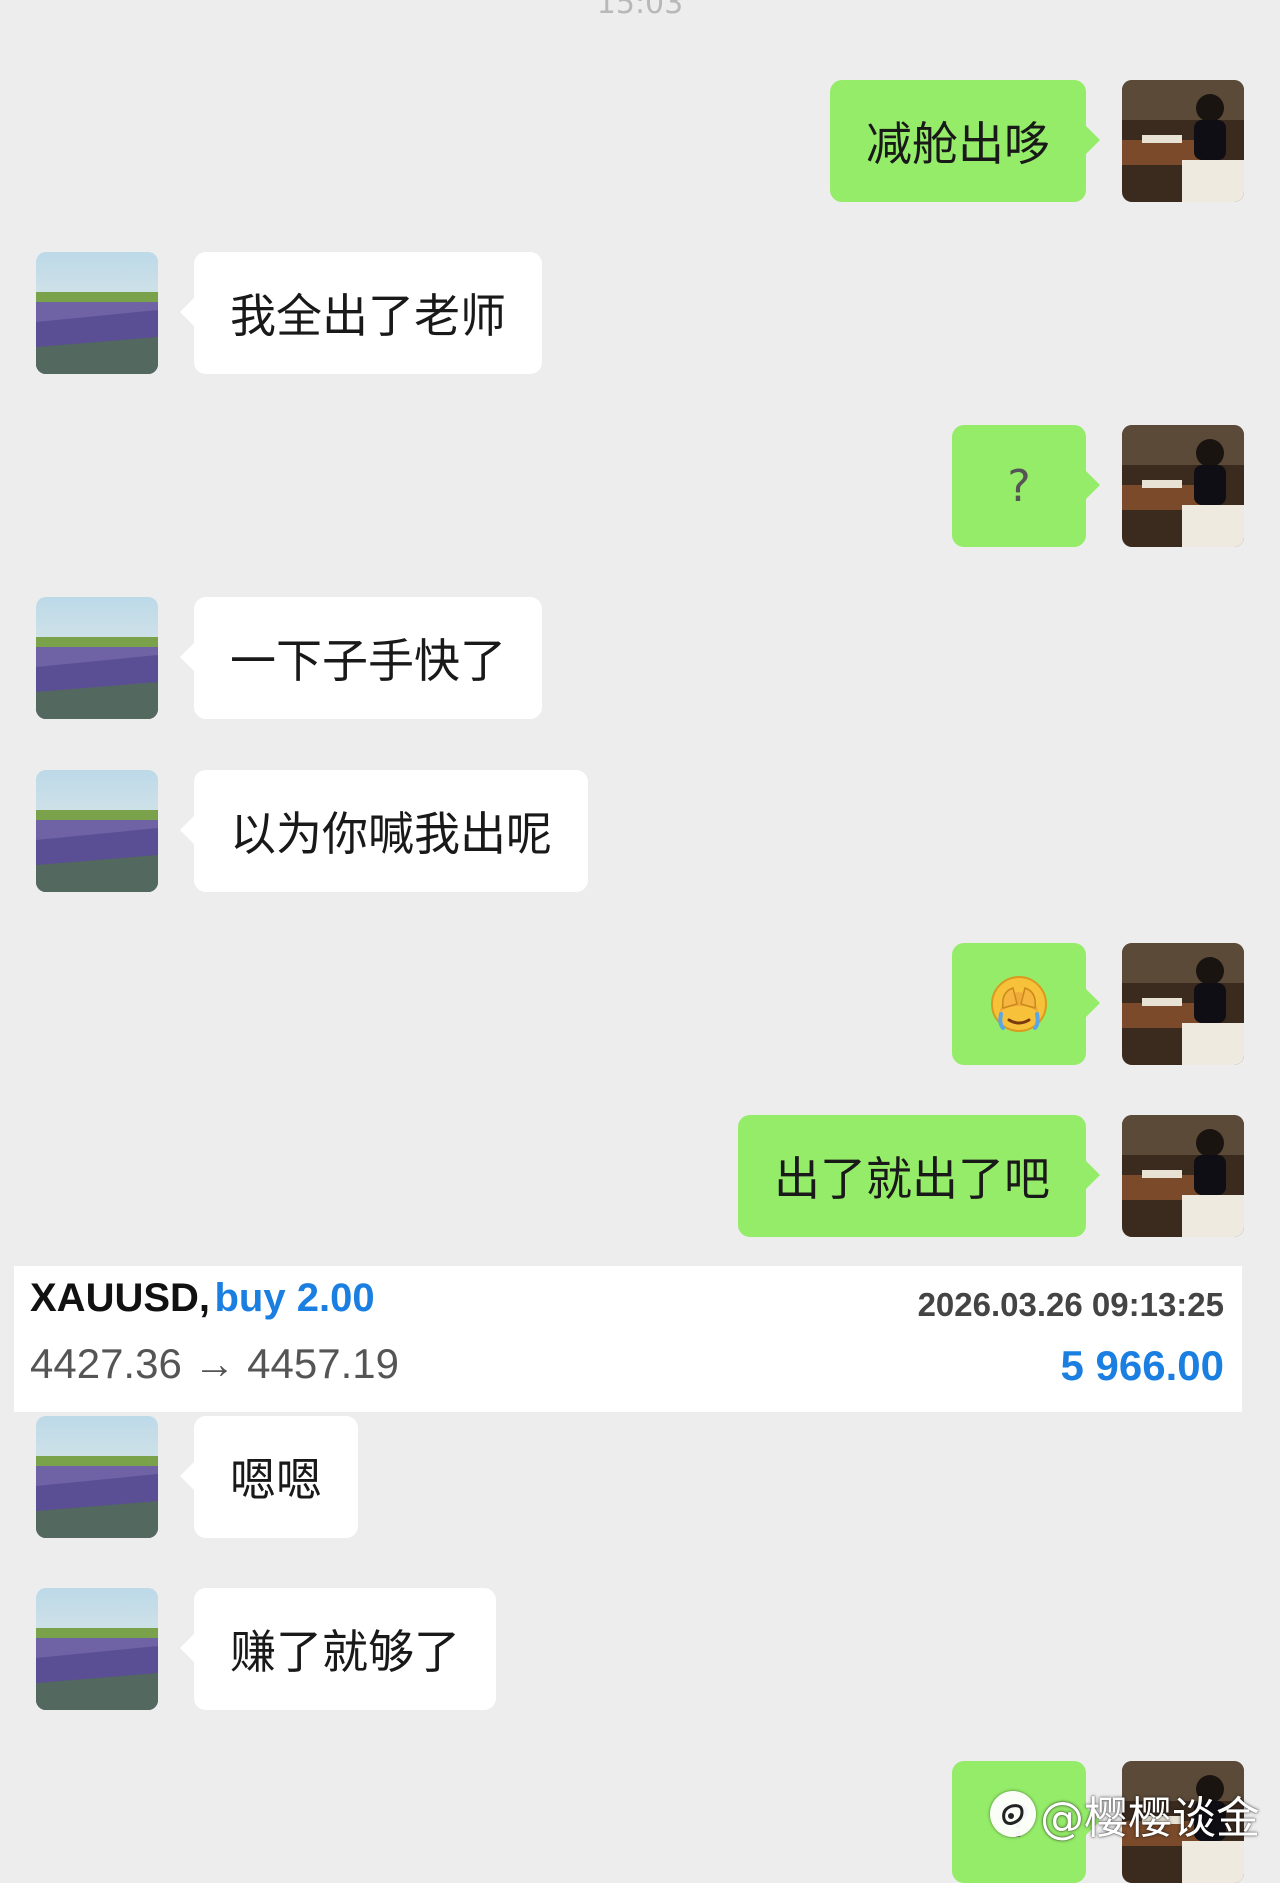  What do you see at coordinates (640, 658) in the screenshot?
I see `message-row-incoming: 一下子手快了` at bounding box center [640, 658].